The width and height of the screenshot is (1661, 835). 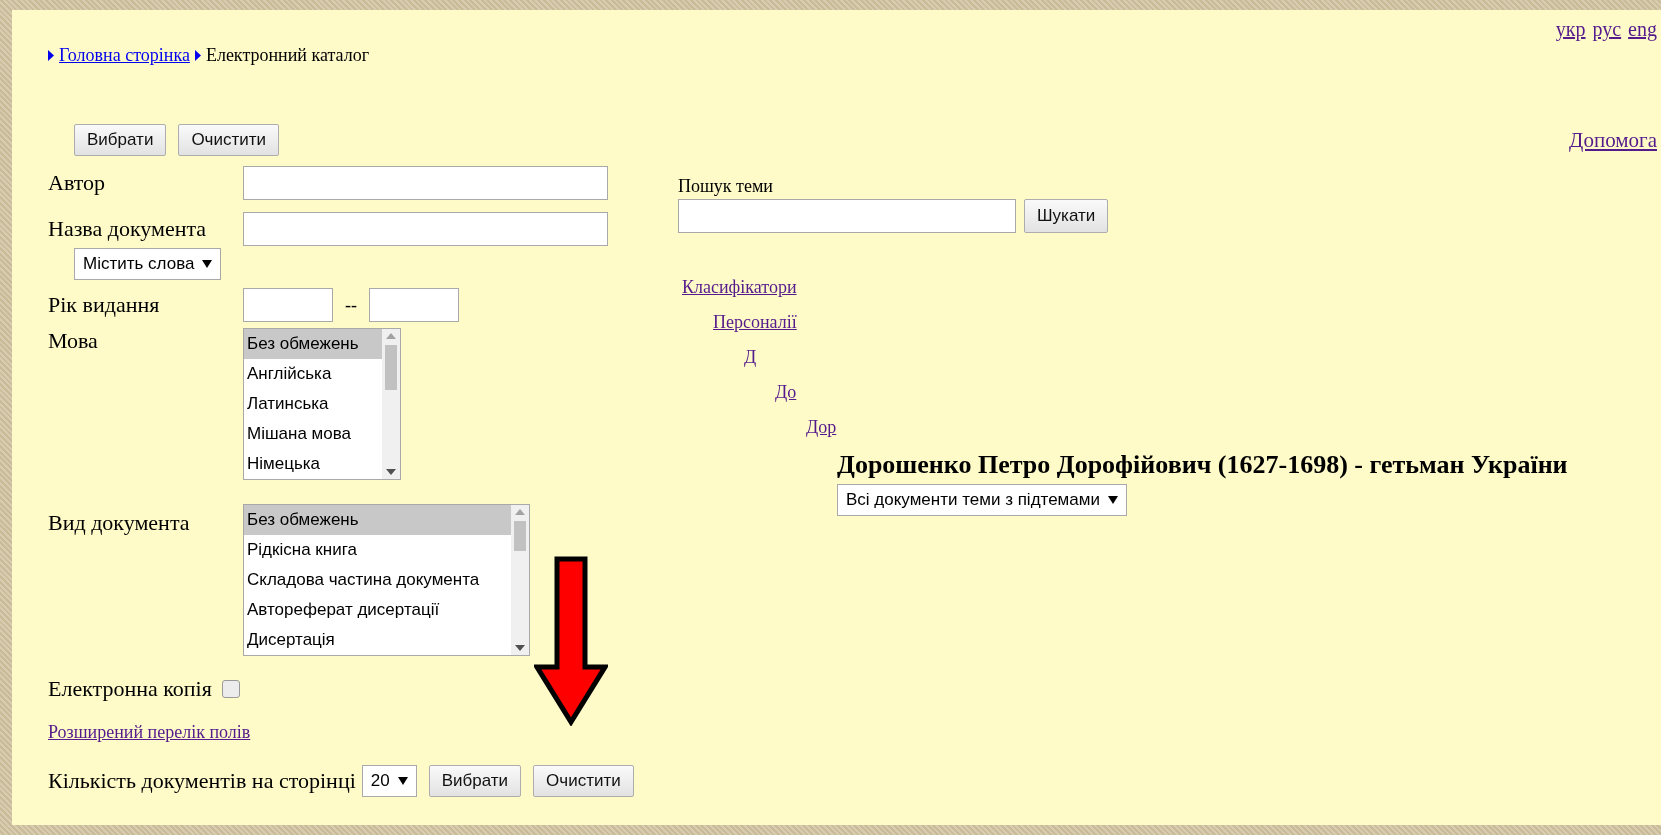 What do you see at coordinates (313, 434) in the screenshot?
I see `list-option: Мішана мова` at bounding box center [313, 434].